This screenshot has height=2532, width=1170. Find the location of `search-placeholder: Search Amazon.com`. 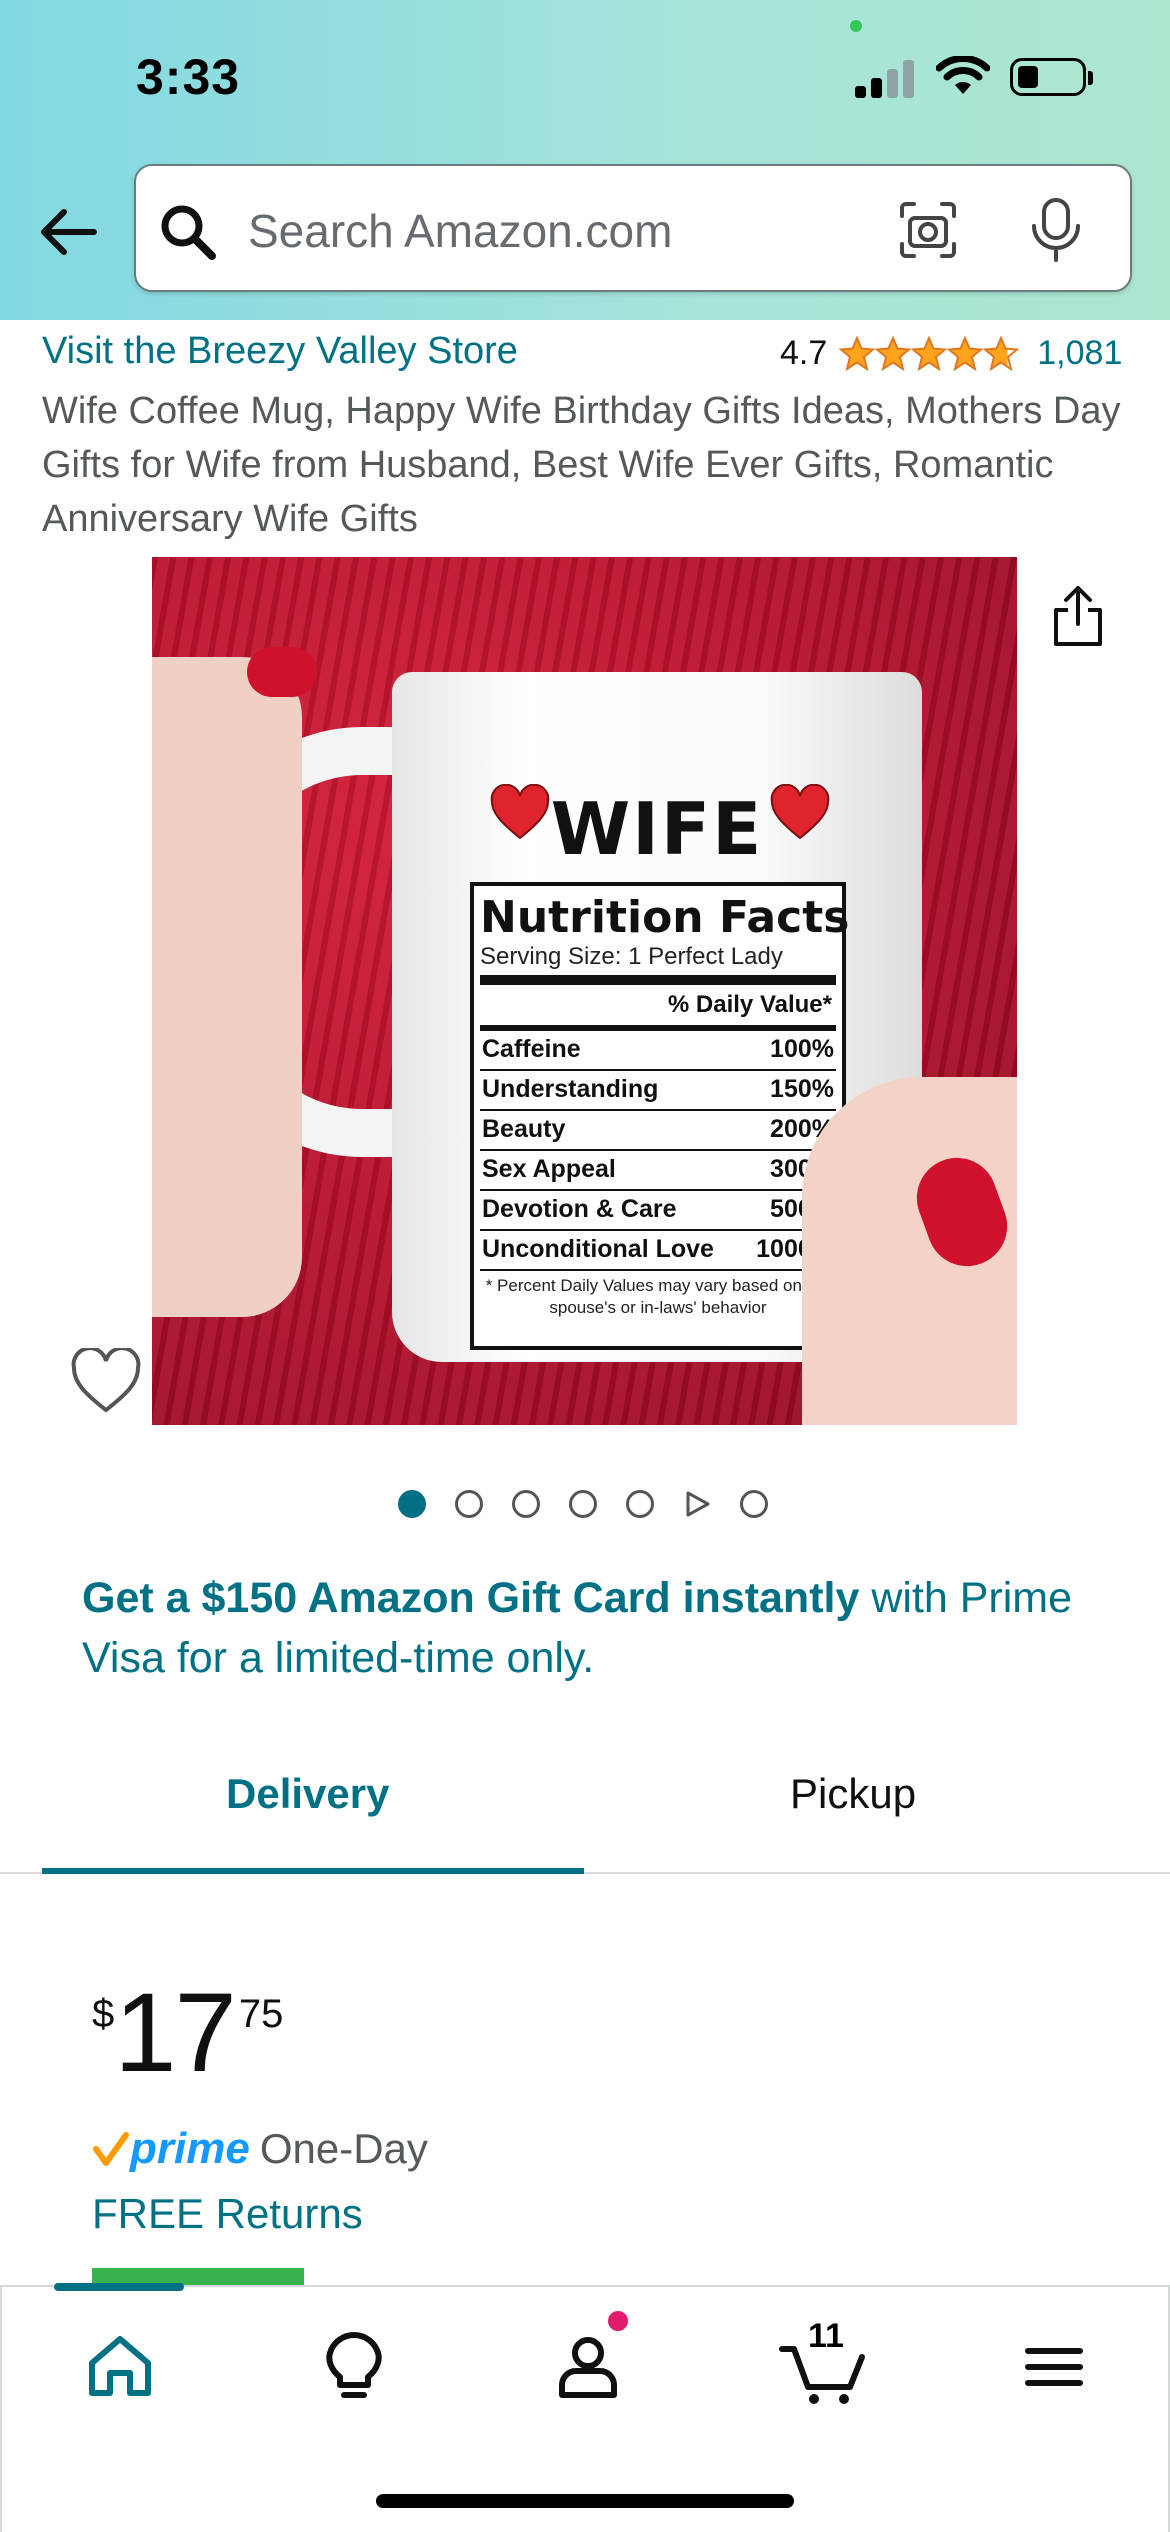

search-placeholder: Search Amazon.com is located at coordinates (460, 231).